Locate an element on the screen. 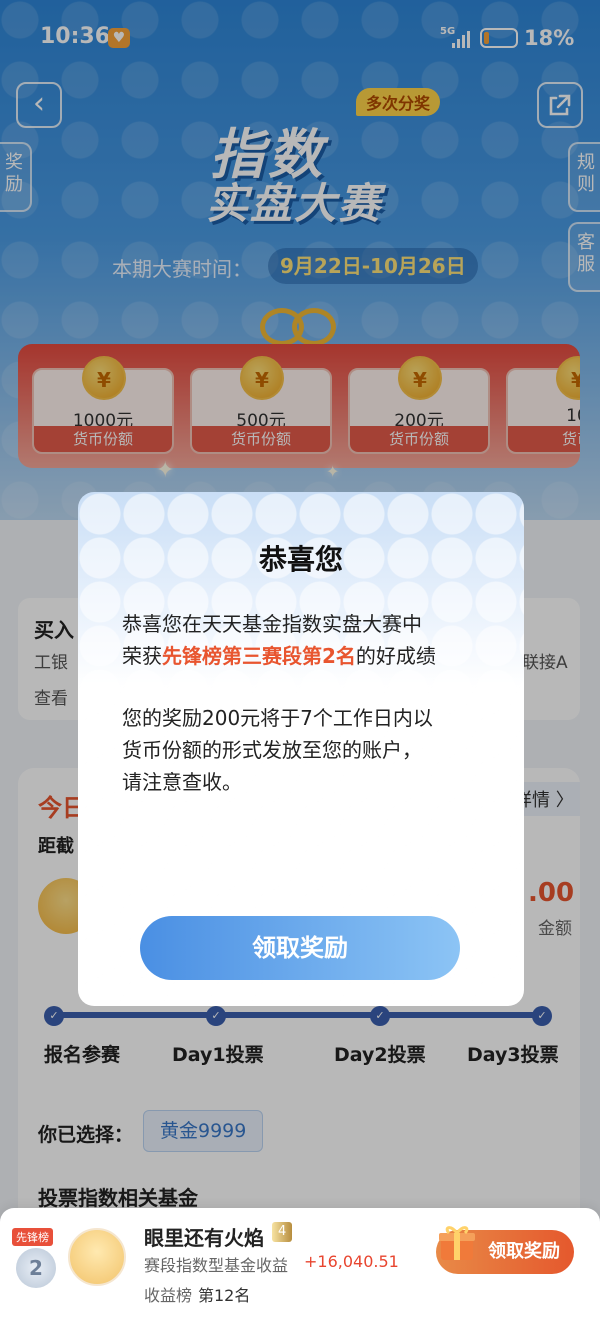 Image resolution: width=600 pixels, height=1326 pixels. modal-line-2-prefix: 荣获 is located at coordinates (142, 656).